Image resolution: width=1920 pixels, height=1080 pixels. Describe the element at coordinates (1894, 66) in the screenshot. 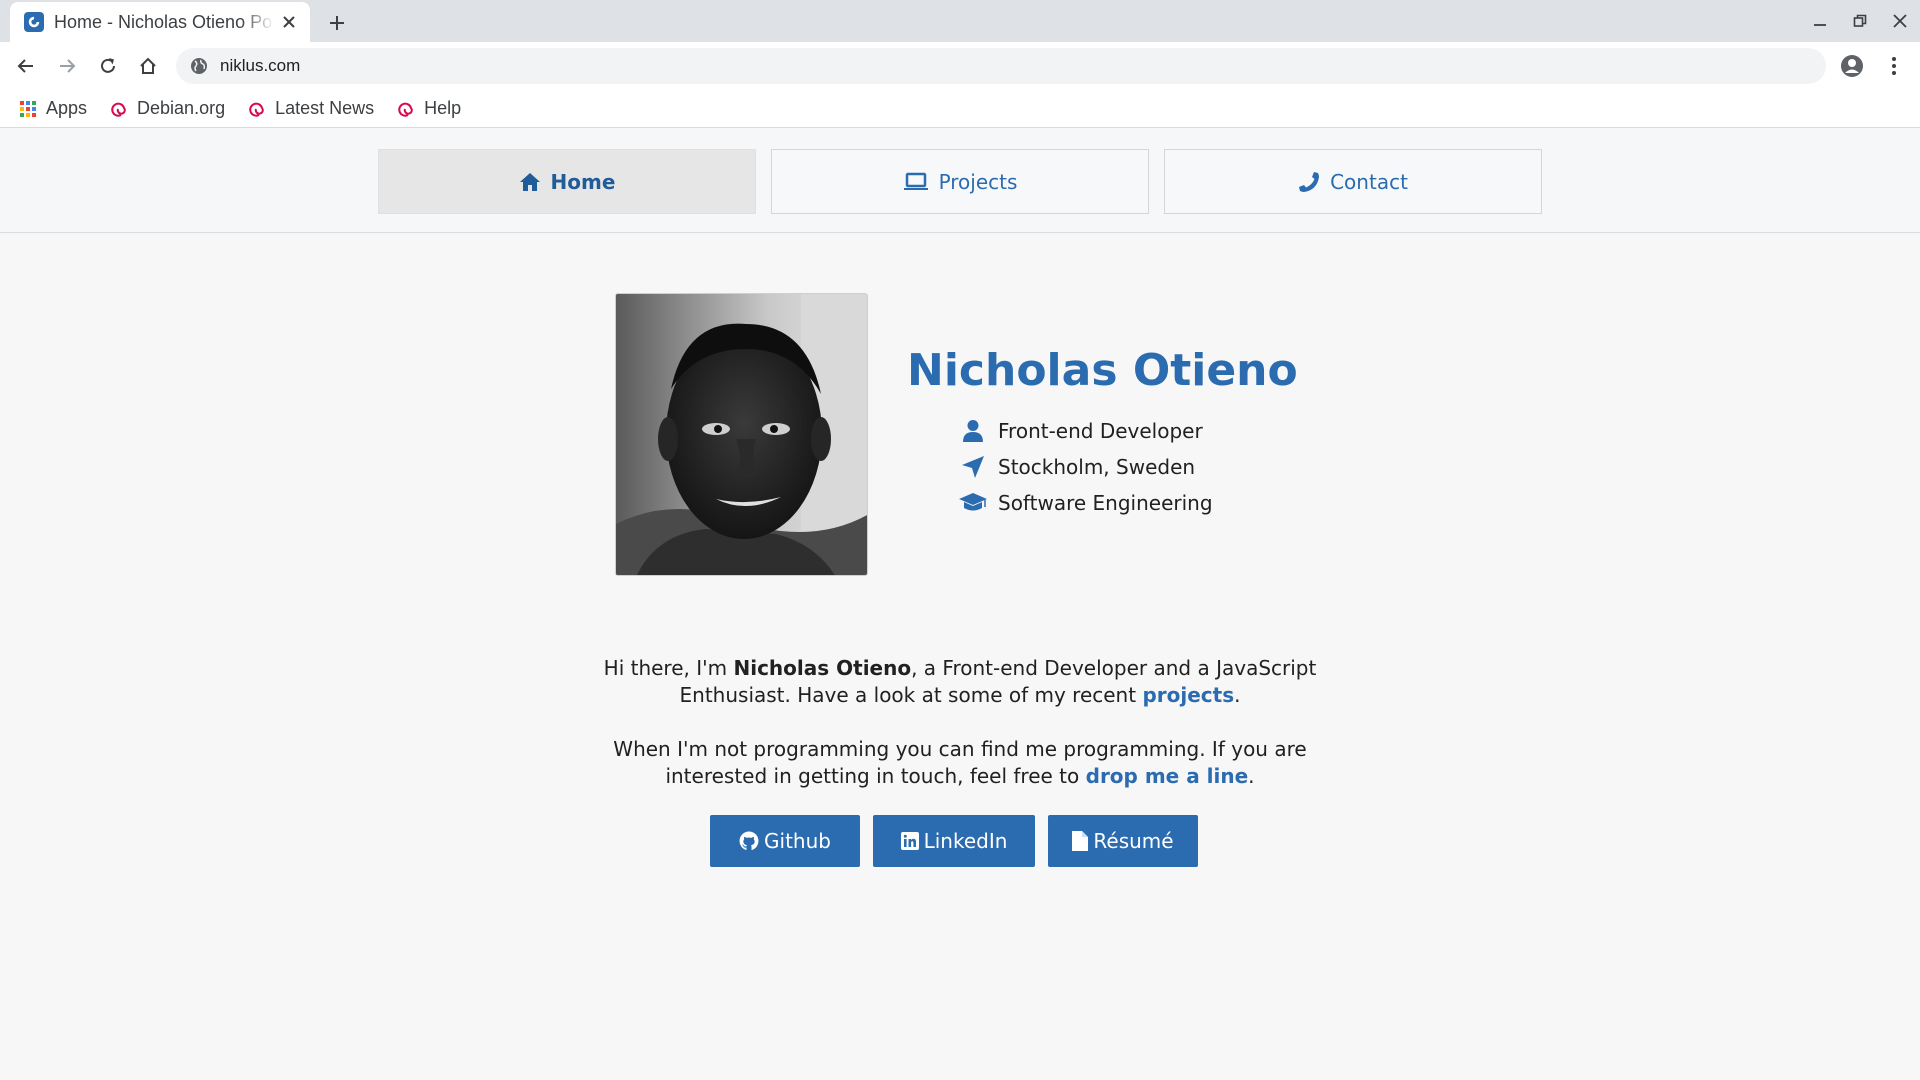

I see `browser-menu-icon` at that location.